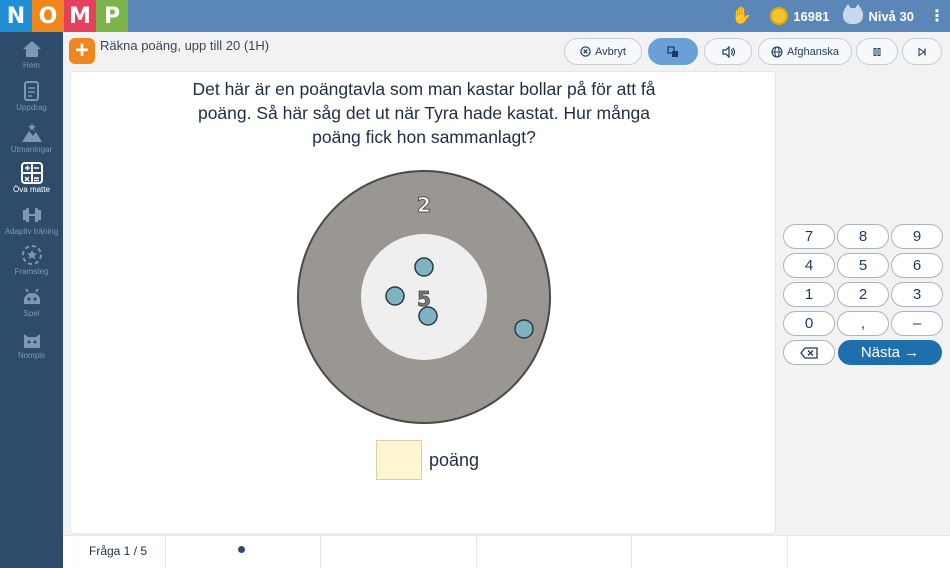  I want to click on backspace-button, so click(809, 352).